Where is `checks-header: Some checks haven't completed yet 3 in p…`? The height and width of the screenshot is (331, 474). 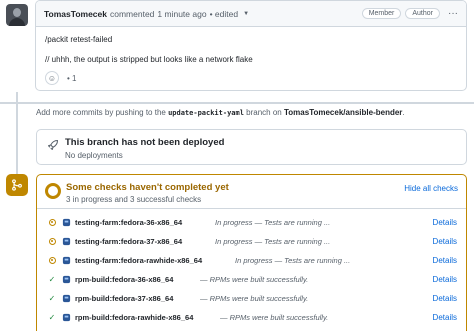
checks-header: Some checks haven't completed yet 3 in p… is located at coordinates (251, 192).